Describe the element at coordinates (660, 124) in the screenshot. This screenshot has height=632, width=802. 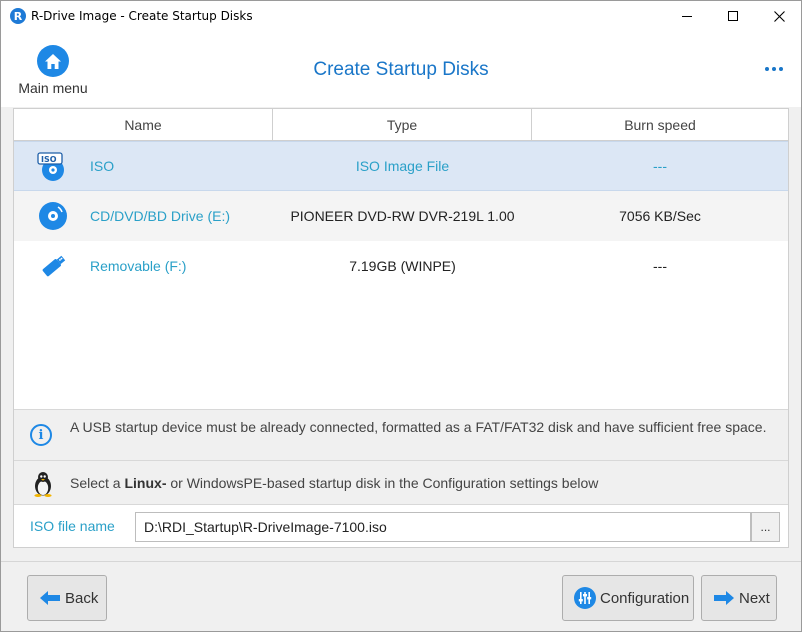
I see `column-header-burn-speed: Burn speed` at that location.